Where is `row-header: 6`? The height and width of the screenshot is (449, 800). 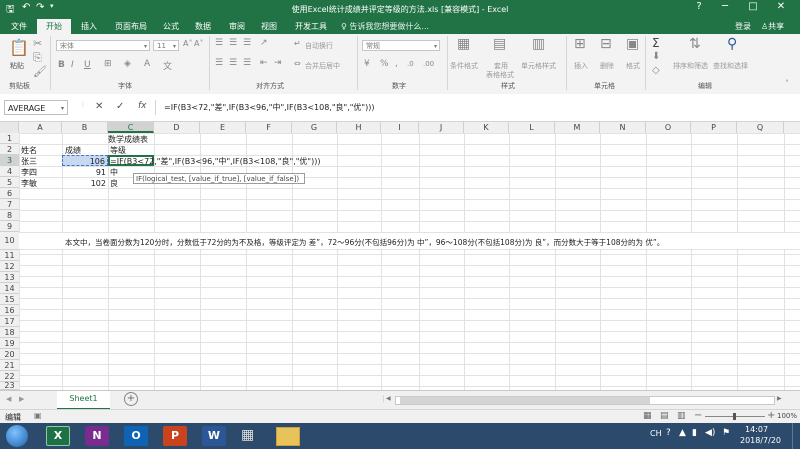 row-header: 6 is located at coordinates (9, 193).